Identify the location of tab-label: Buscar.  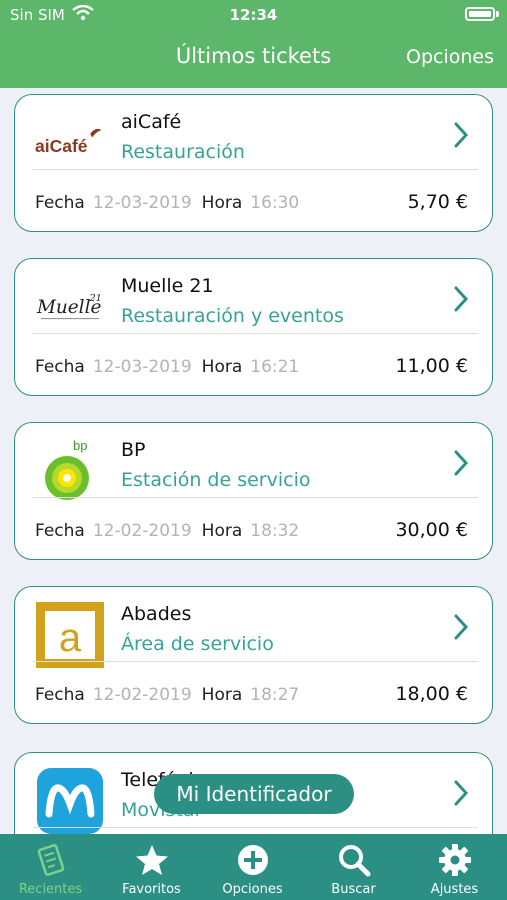
(353, 889).